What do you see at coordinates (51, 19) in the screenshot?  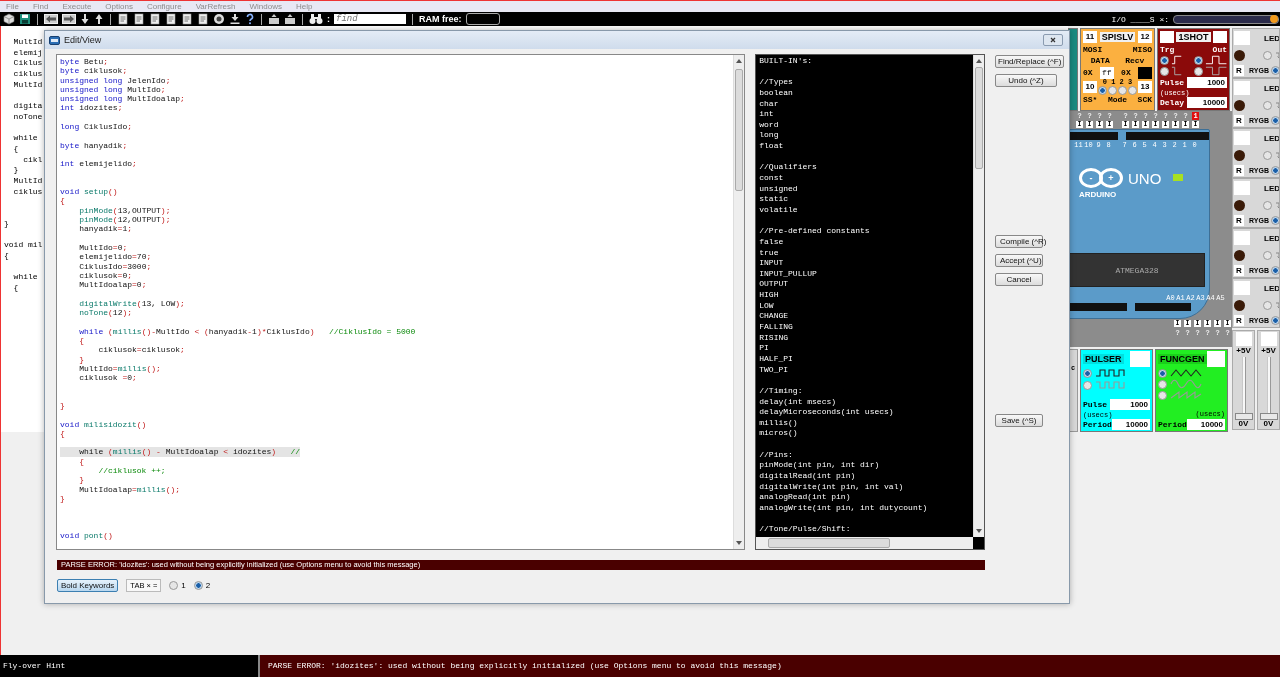 I see `left-arrow-icon` at bounding box center [51, 19].